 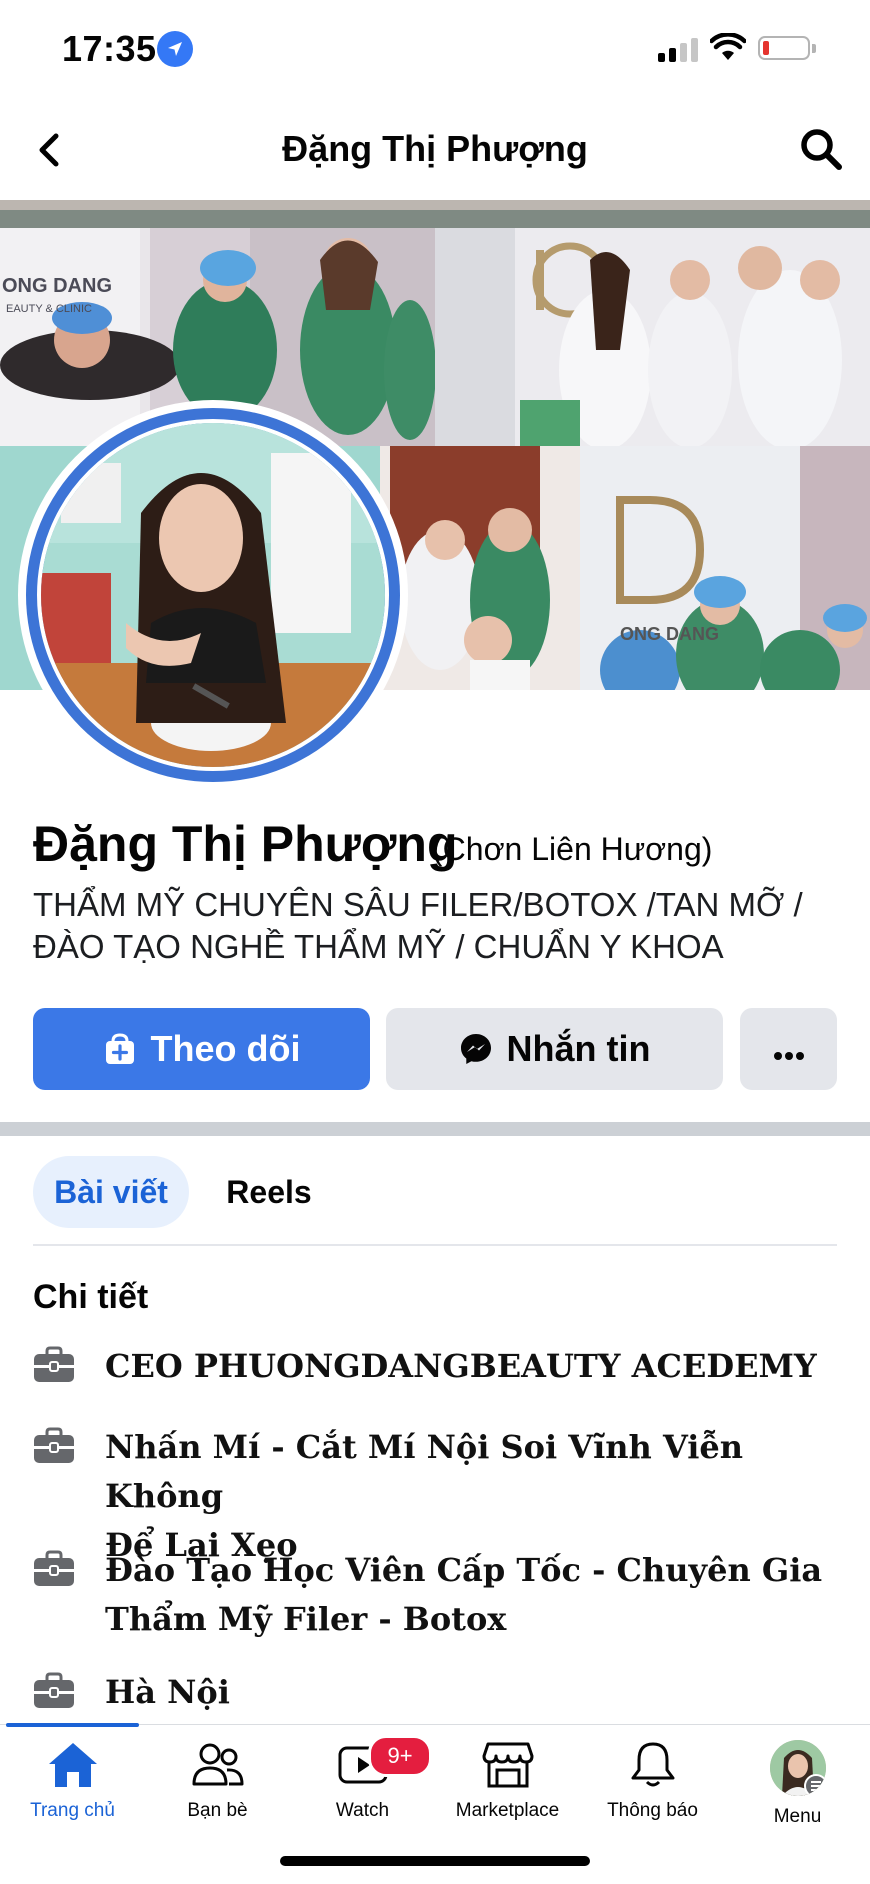 What do you see at coordinates (57, 286) in the screenshot?
I see `cover-sign-text: ONG DANG` at bounding box center [57, 286].